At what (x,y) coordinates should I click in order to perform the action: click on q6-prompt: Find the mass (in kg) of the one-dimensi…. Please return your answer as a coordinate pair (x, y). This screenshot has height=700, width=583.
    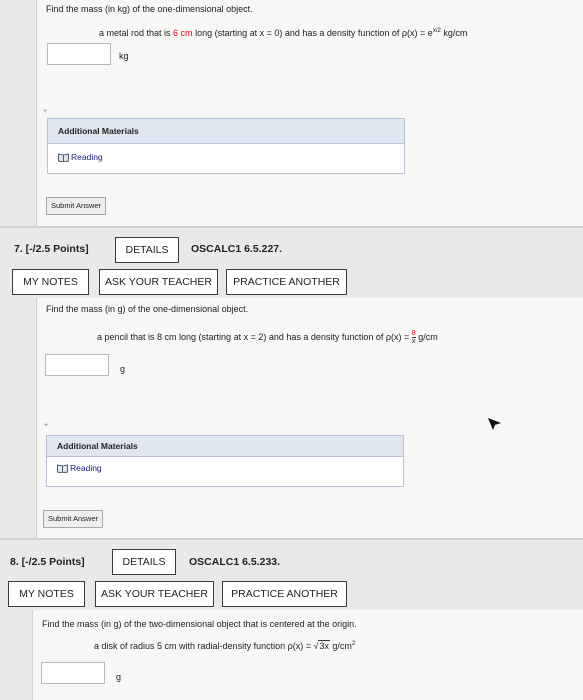
    Looking at the image, I should click on (149, 9).